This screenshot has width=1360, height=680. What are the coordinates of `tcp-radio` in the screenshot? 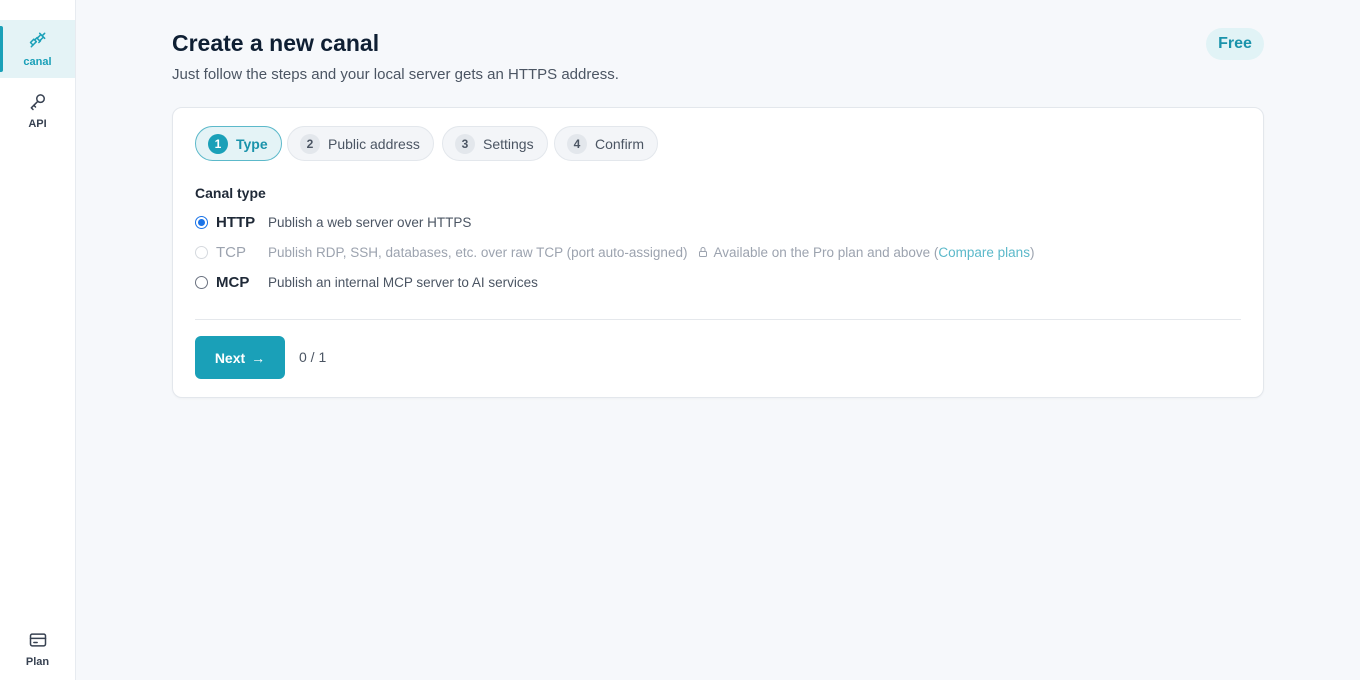 It's located at (201, 252).